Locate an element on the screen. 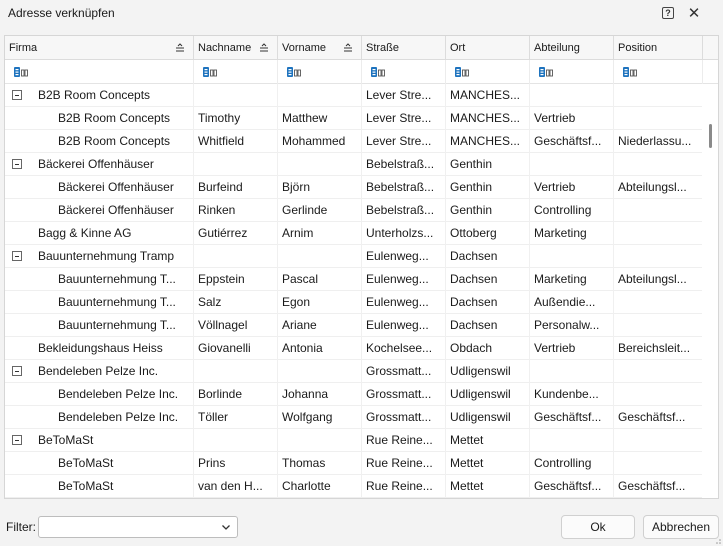  filter-dropdown is located at coordinates (138, 527).